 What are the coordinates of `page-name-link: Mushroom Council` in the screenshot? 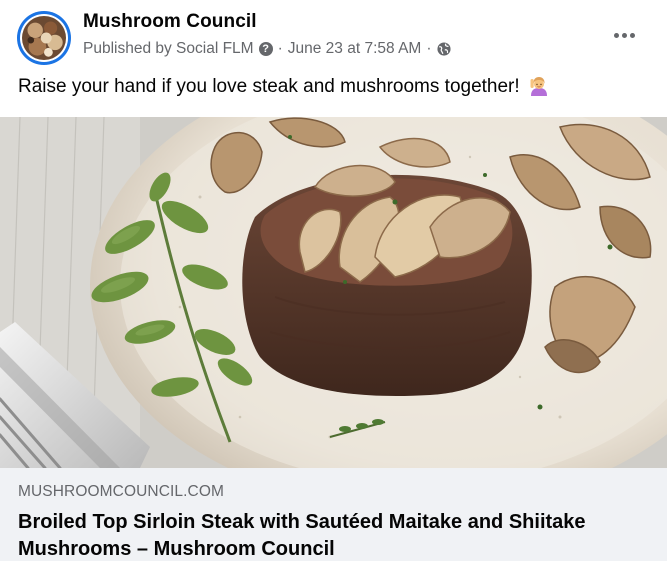 It's located at (170, 22).